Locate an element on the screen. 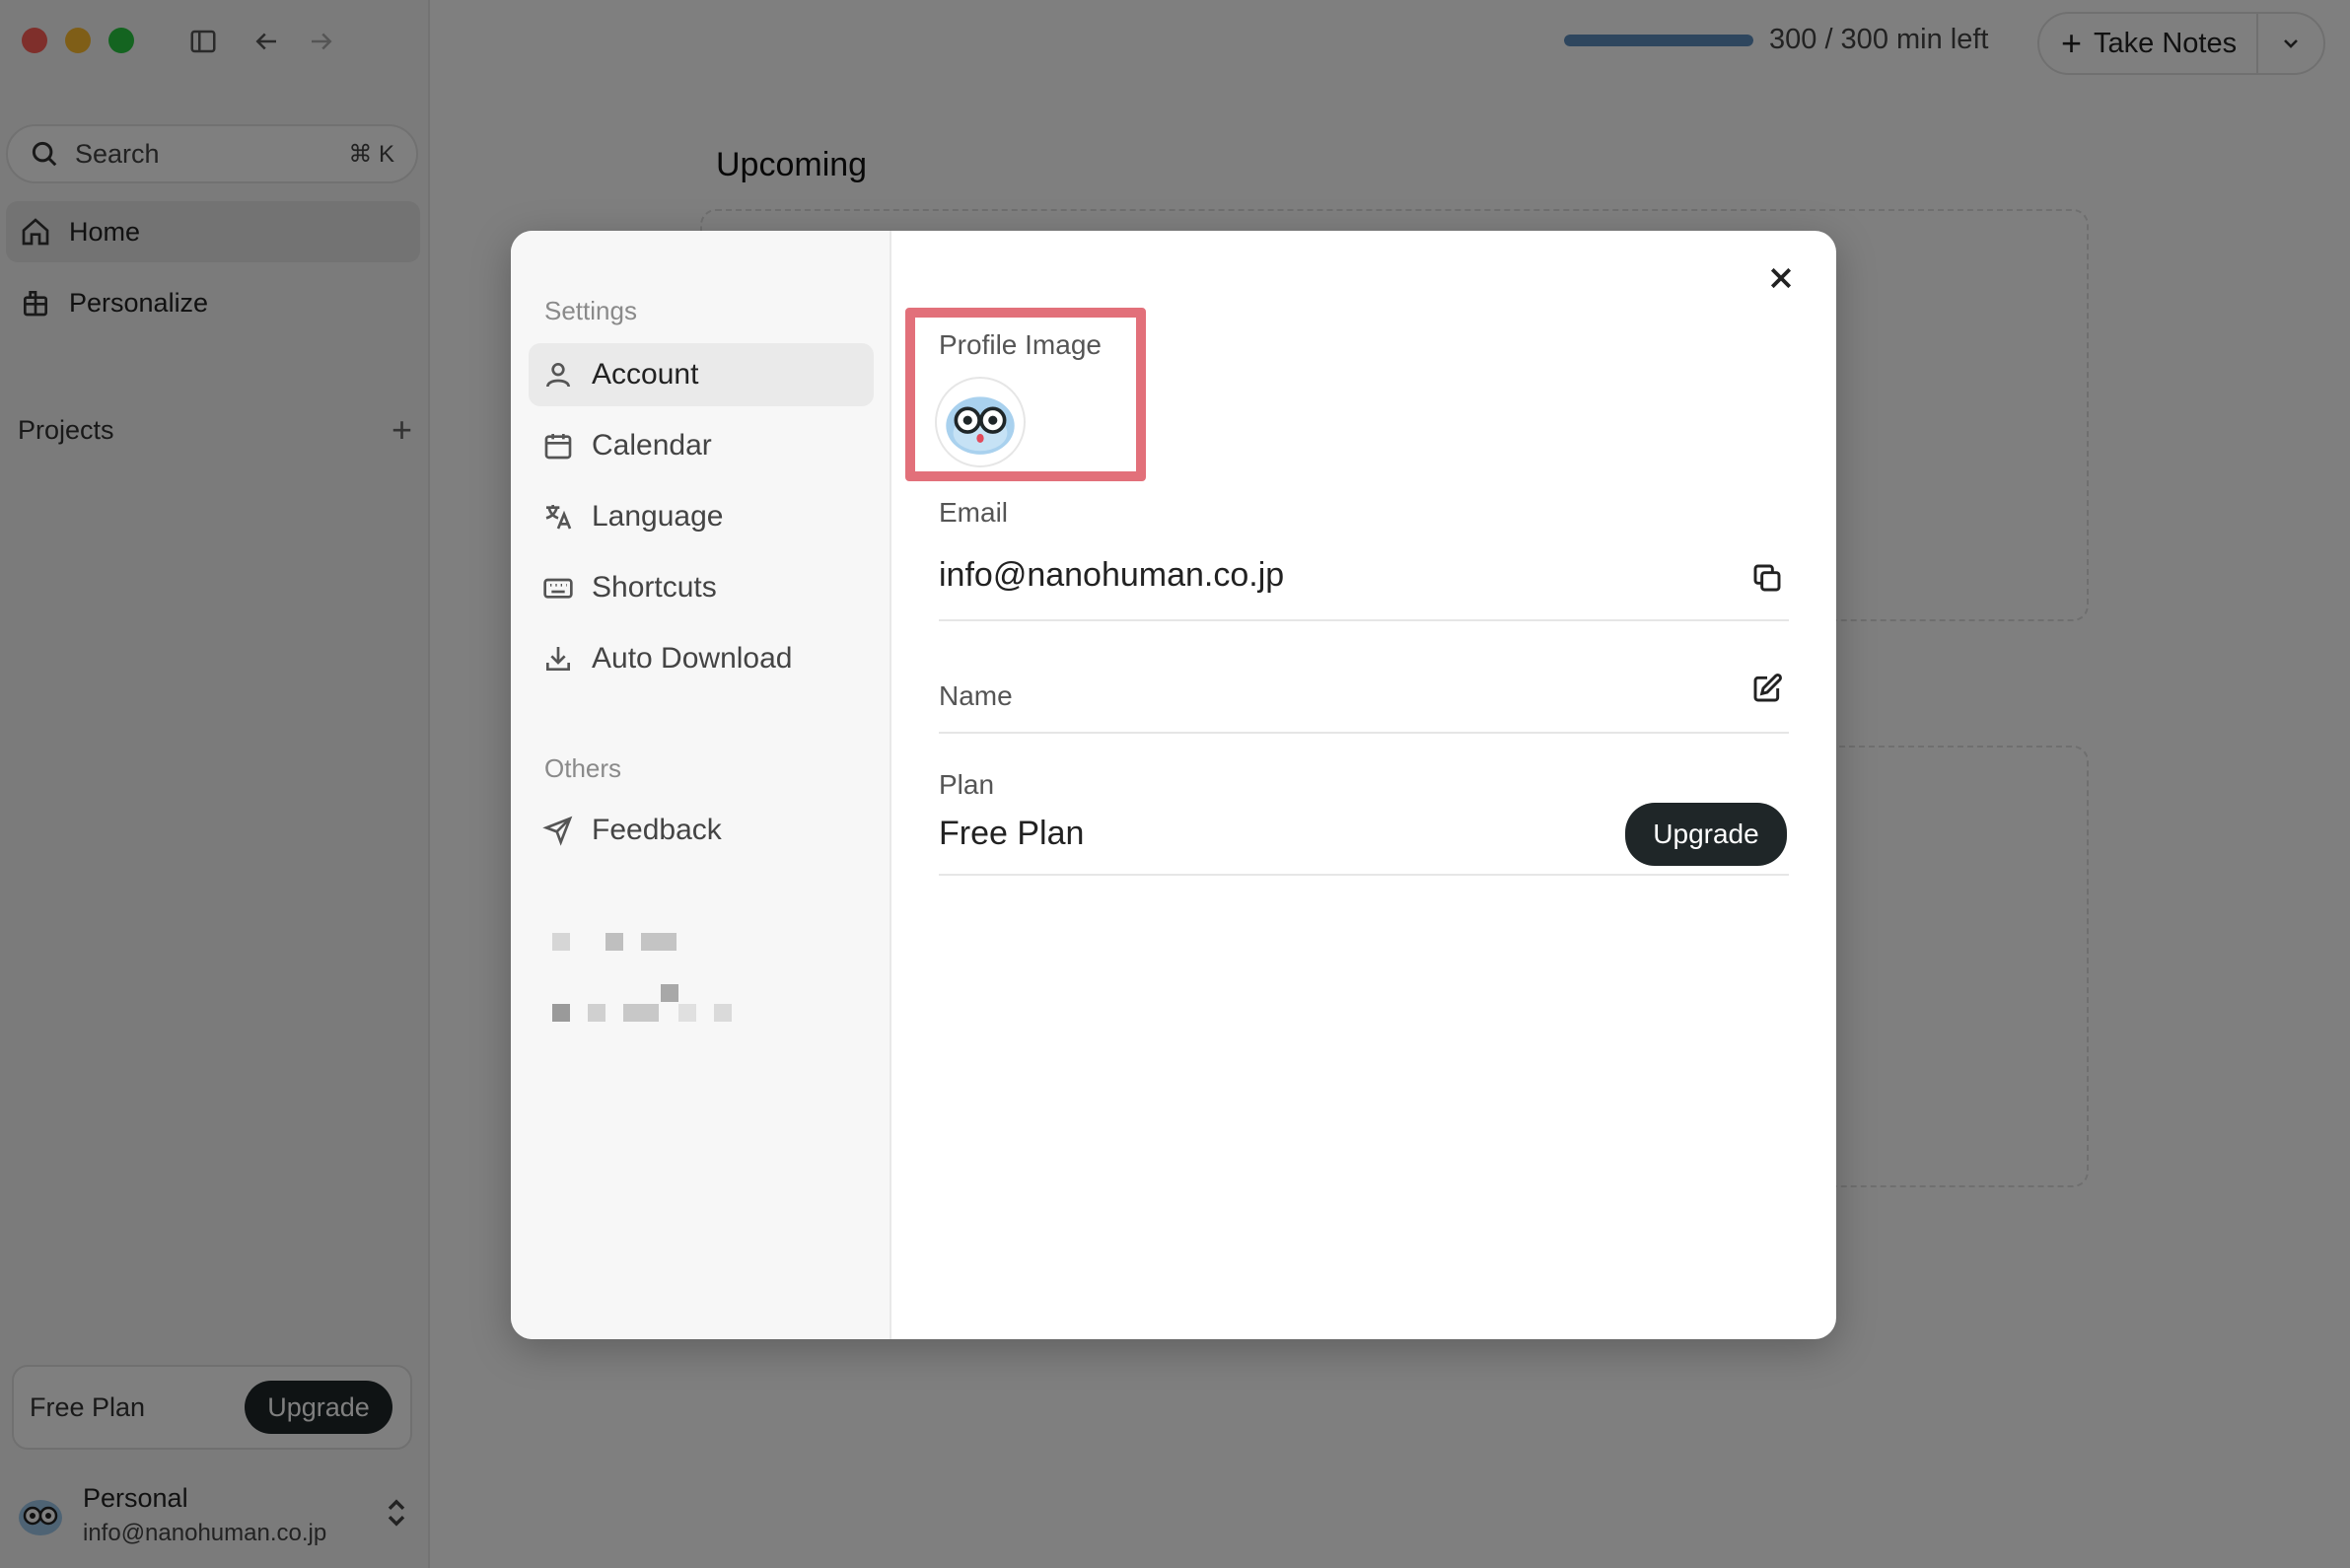  plan-label: Plan is located at coordinates (967, 784).